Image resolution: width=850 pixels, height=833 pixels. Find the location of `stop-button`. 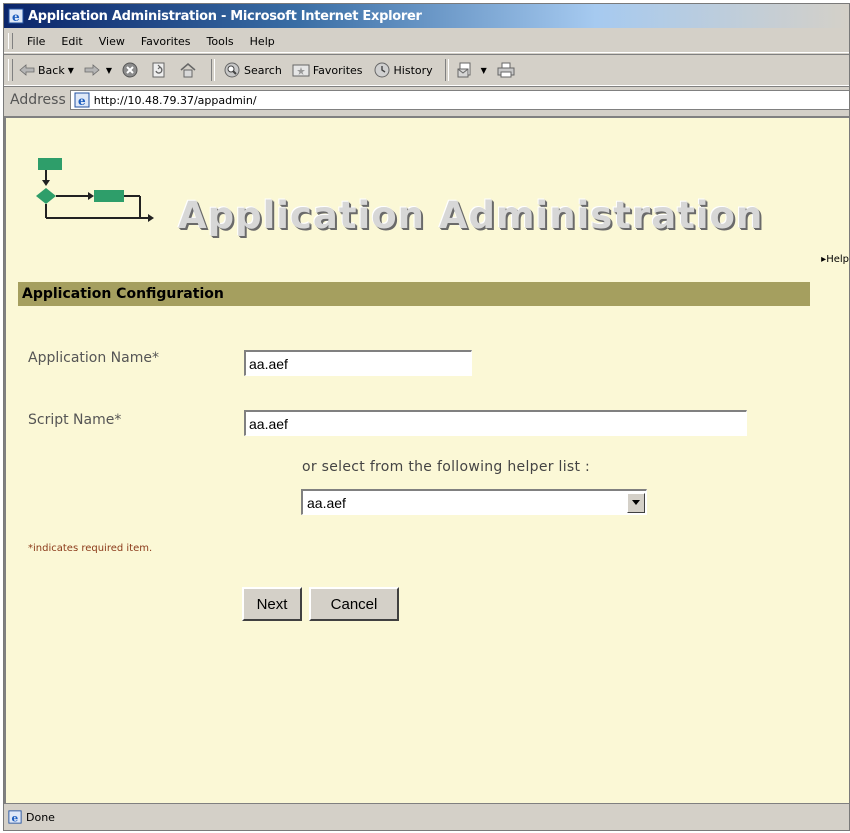

stop-button is located at coordinates (131, 70).